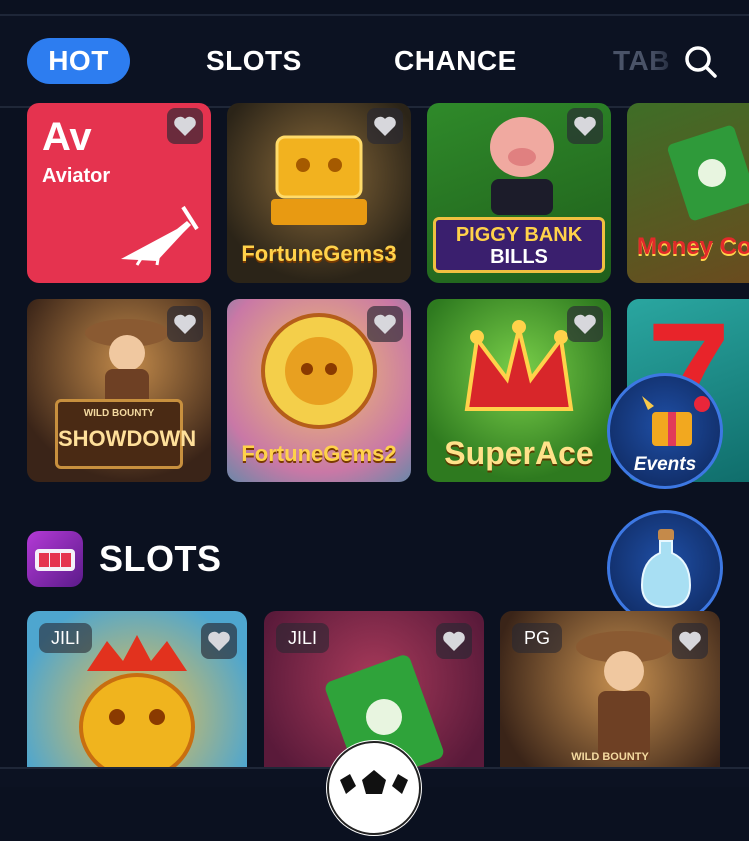 The width and height of the screenshot is (749, 841). What do you see at coordinates (160, 558) in the screenshot?
I see `section-title: SLOTS` at bounding box center [160, 558].